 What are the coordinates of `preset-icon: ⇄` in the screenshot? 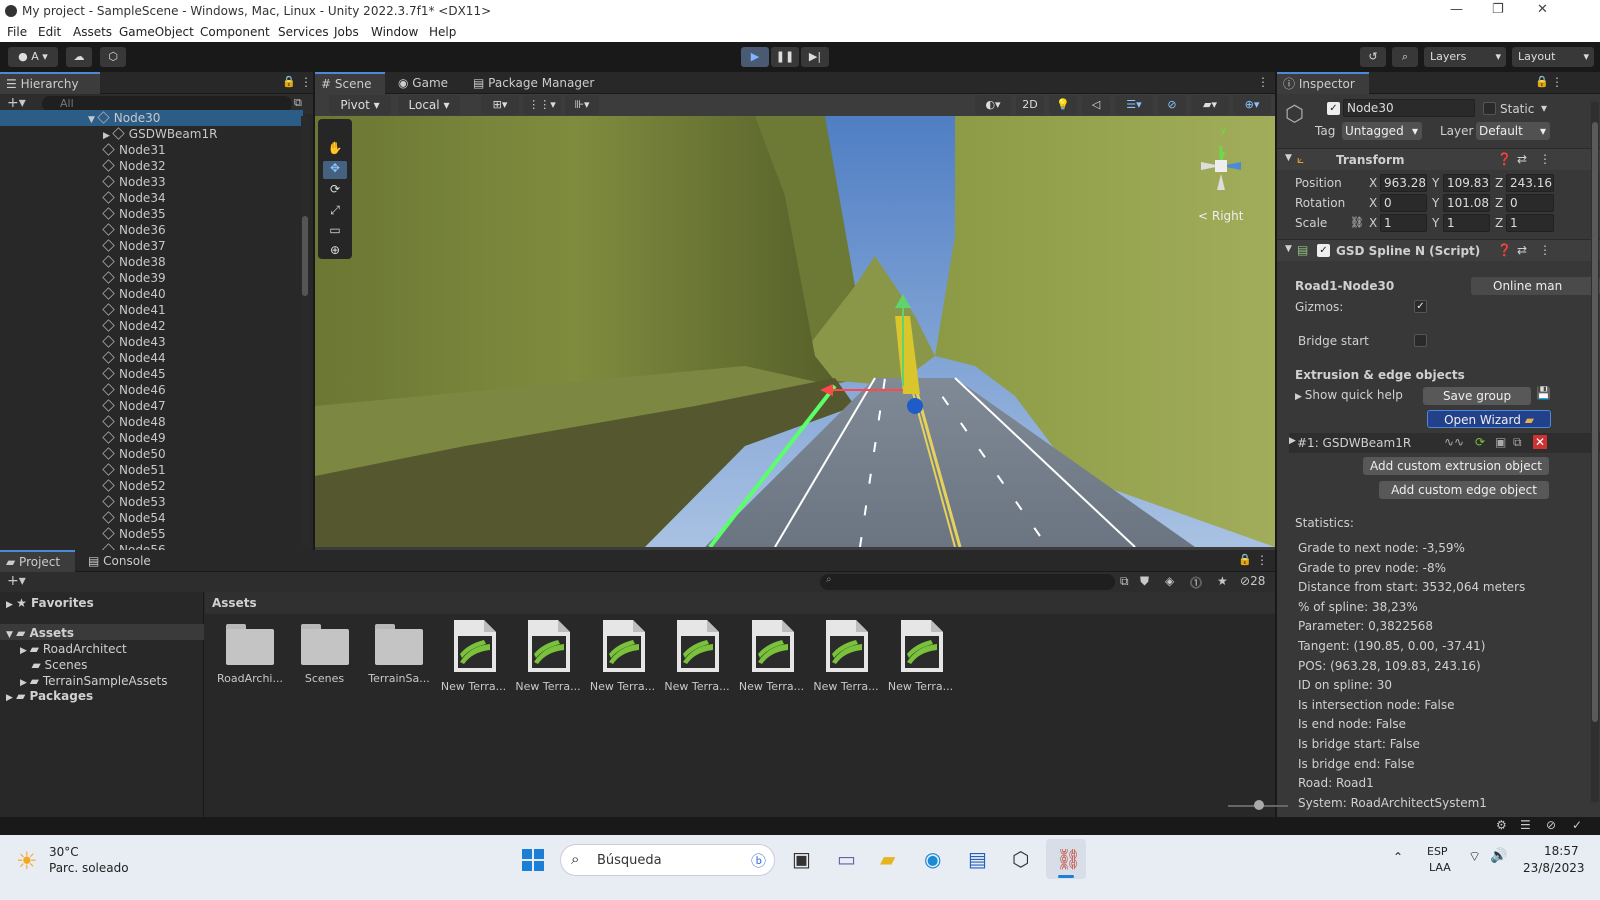 It's located at (1522, 250).